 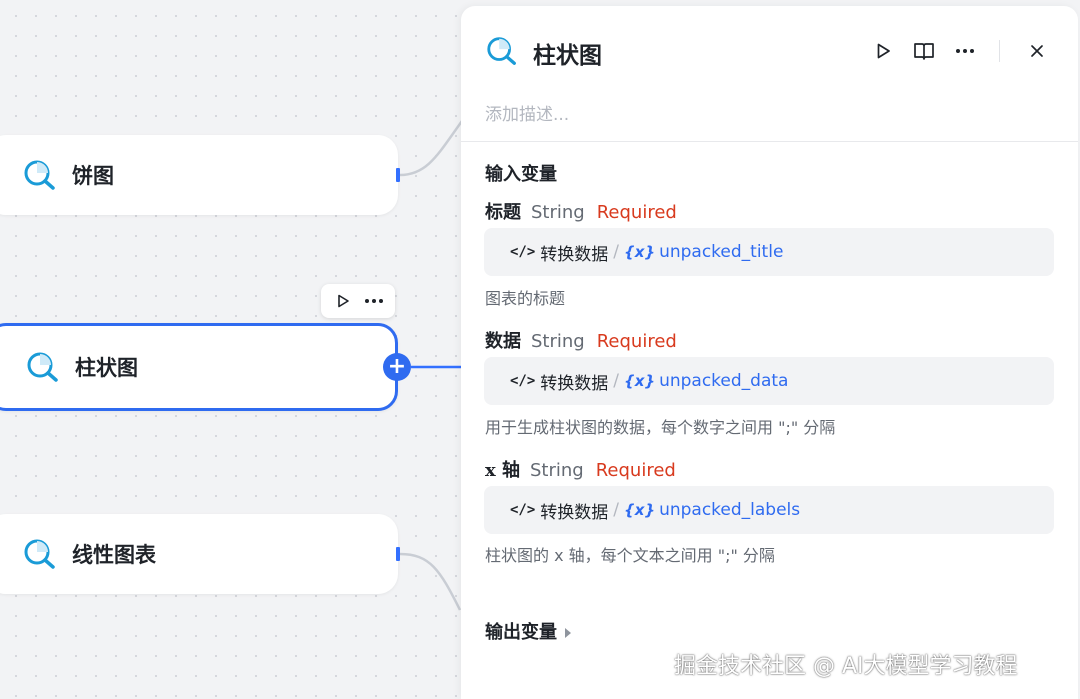 What do you see at coordinates (769, 141) in the screenshot?
I see `divider` at bounding box center [769, 141].